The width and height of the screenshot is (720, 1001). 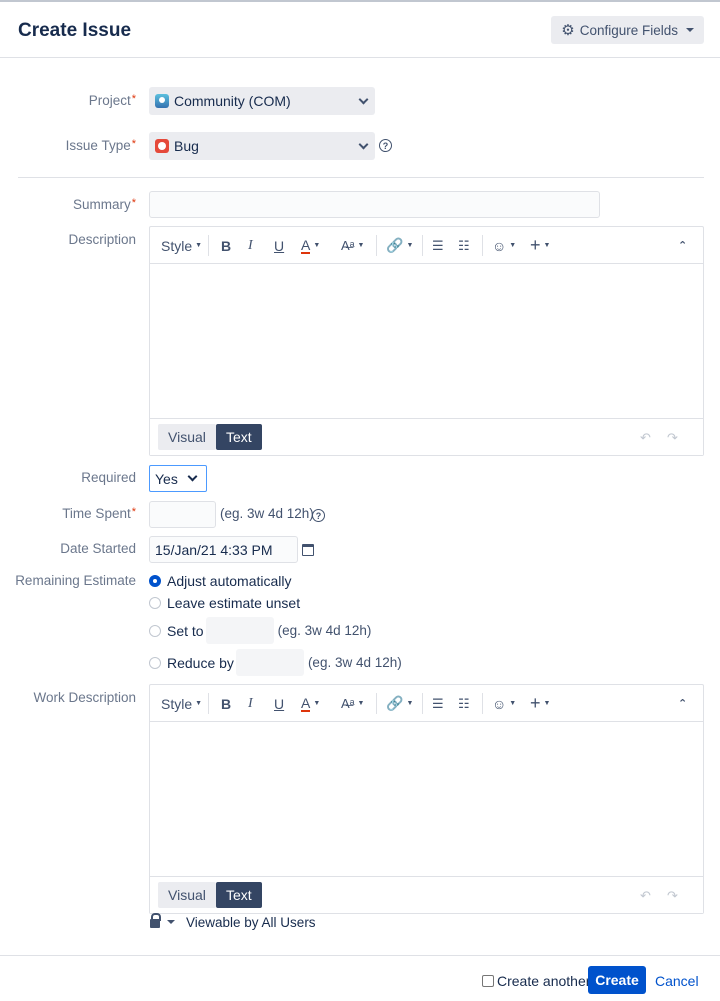 What do you see at coordinates (162, 146) in the screenshot?
I see `bug-icon` at bounding box center [162, 146].